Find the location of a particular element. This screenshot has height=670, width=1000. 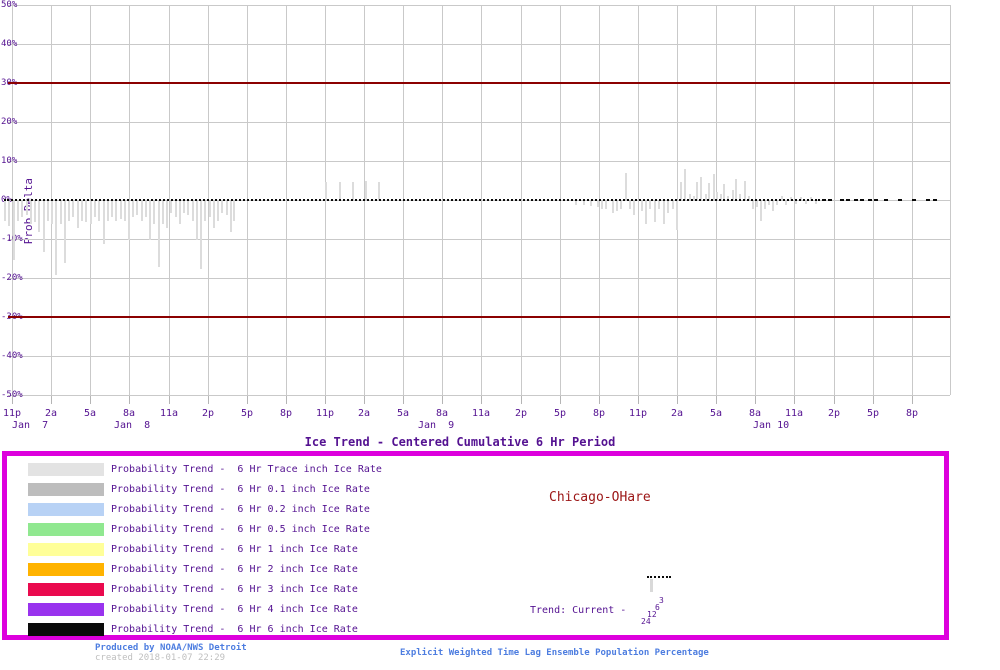

legend-row: Probability Trend - 6 Hr 2 inch Ice Rate is located at coordinates (193, 569).